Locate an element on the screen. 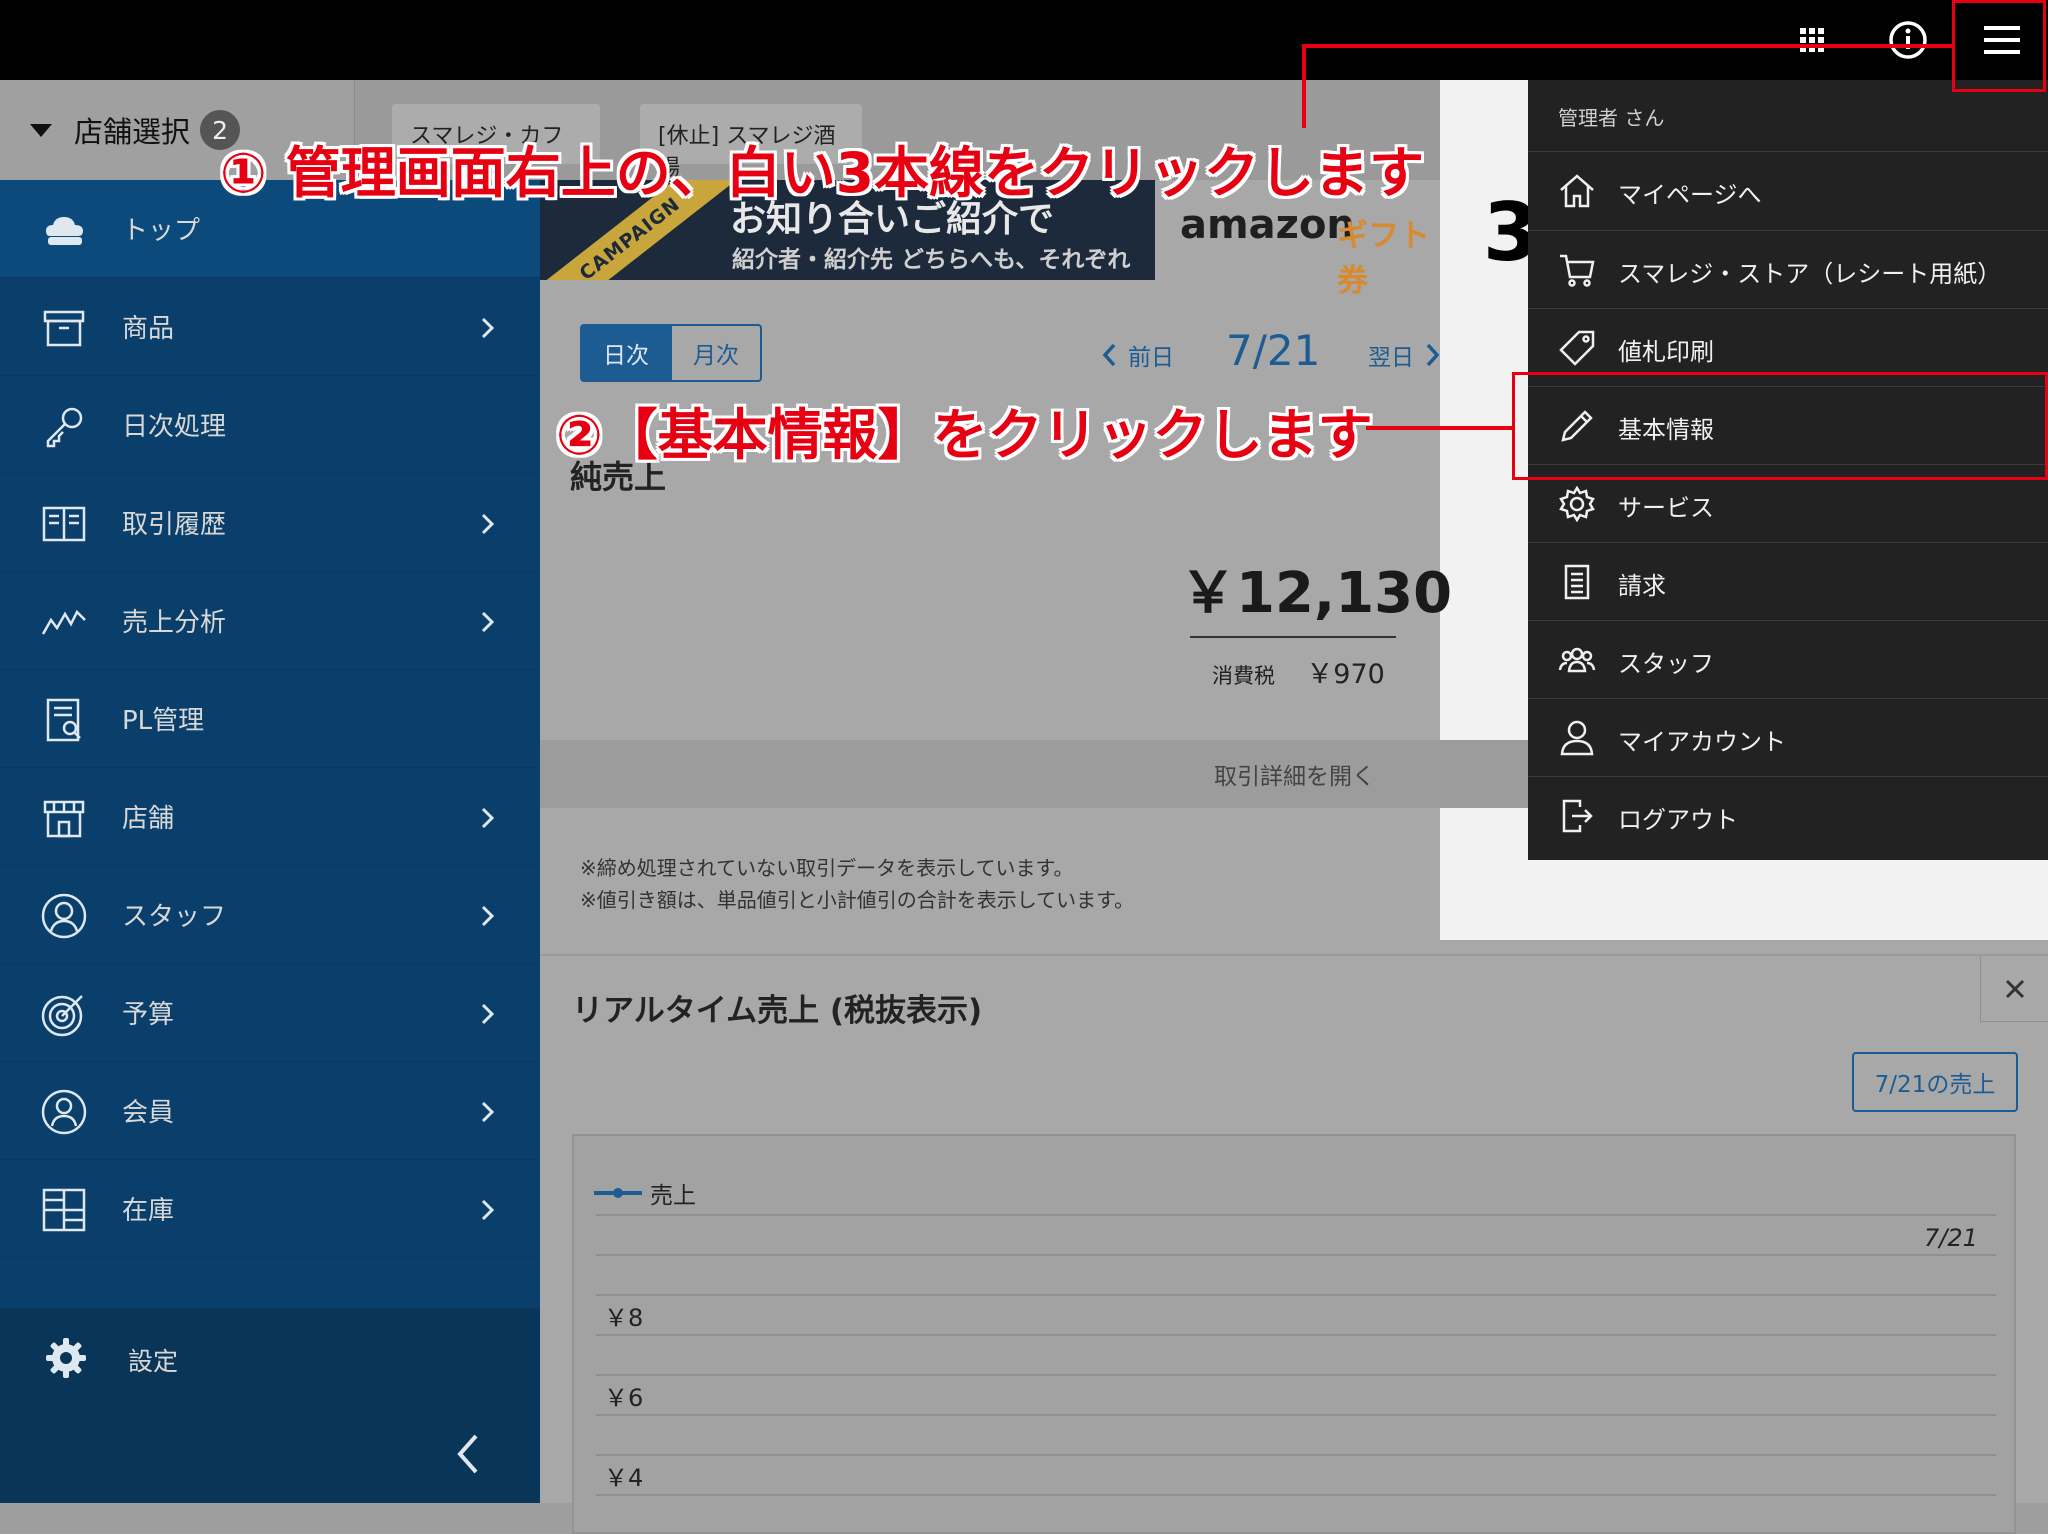 This screenshot has width=2048, height=1534. tax-row: 消費税 ￥970 is located at coordinates (1298, 671).